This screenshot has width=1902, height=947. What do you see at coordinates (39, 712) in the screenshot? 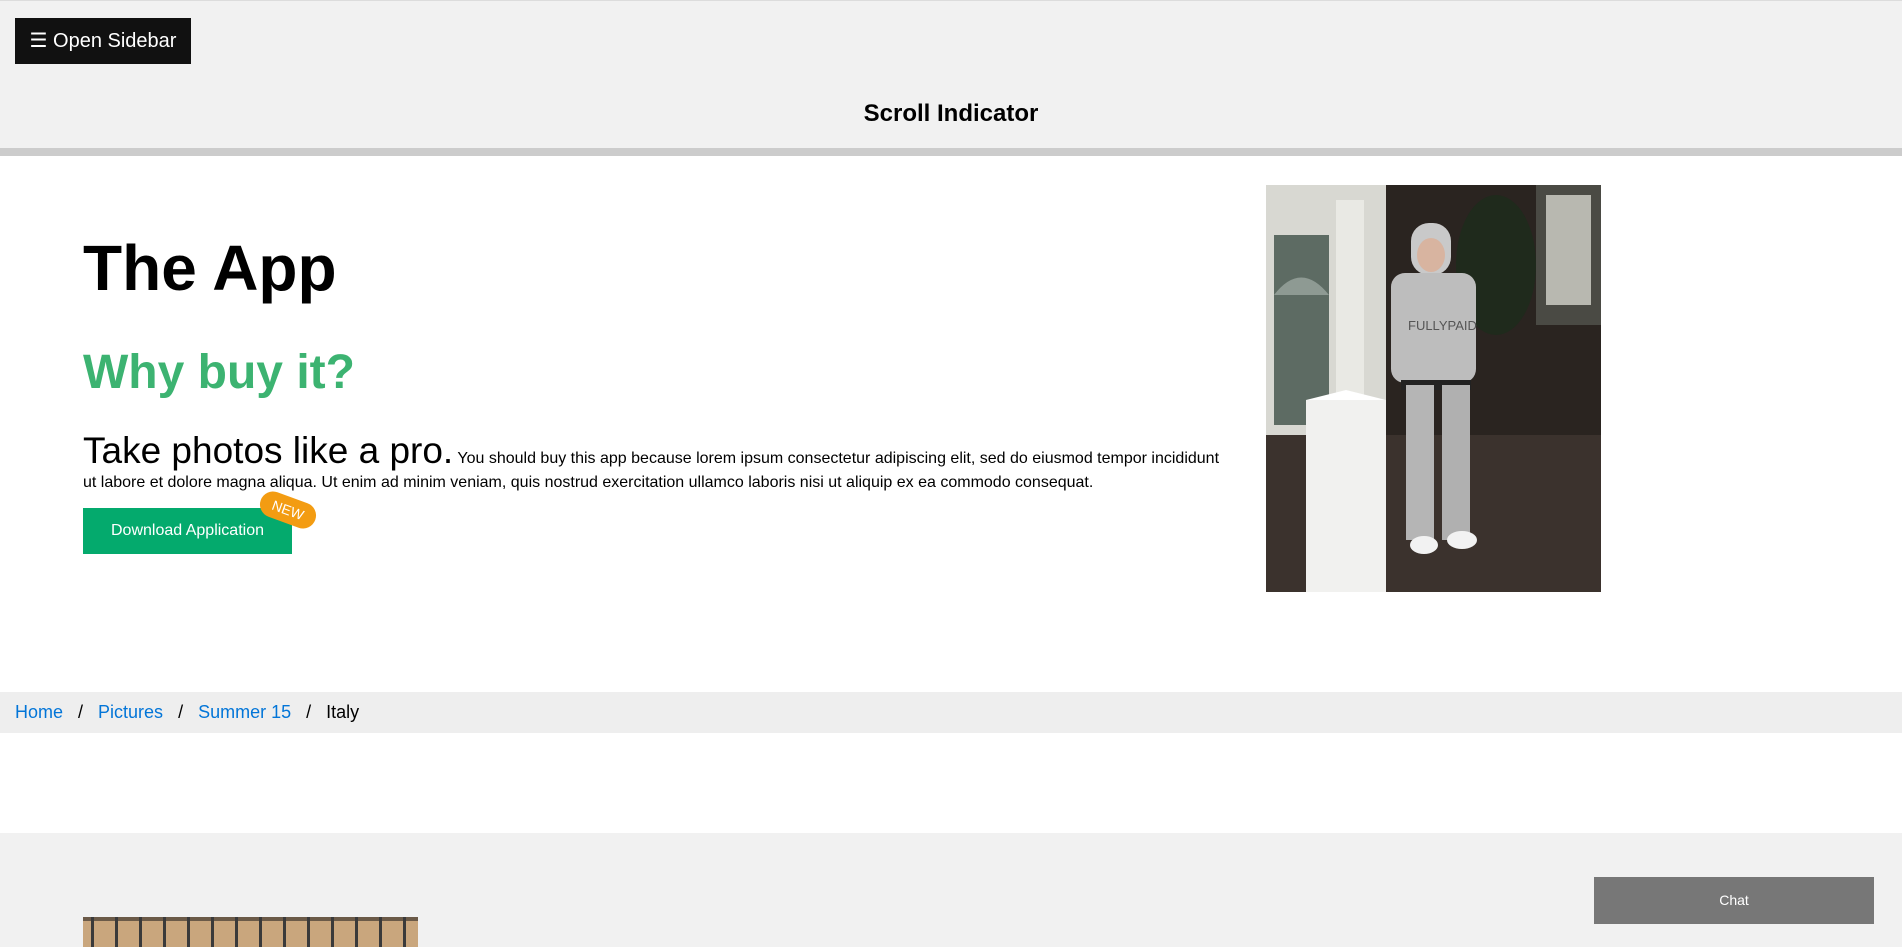
I see `breadcrumb-home: Home` at bounding box center [39, 712].